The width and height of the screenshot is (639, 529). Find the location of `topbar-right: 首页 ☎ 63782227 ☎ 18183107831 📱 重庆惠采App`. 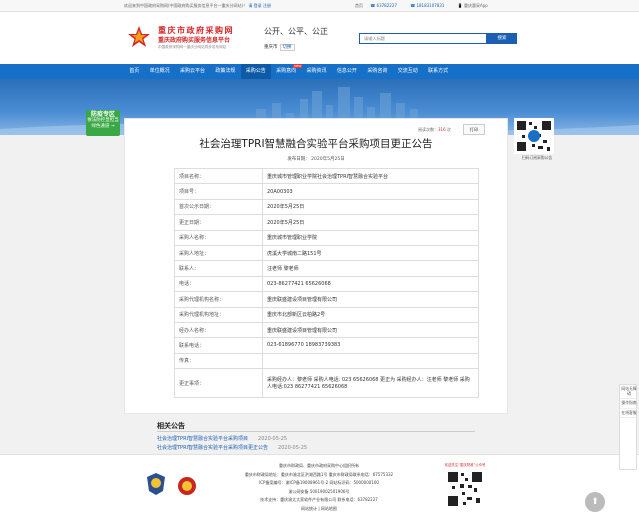

topbar-right: 首页 ☎ 63782227 ☎ 18183107831 📱 重庆惠采App is located at coordinates (427, 6).